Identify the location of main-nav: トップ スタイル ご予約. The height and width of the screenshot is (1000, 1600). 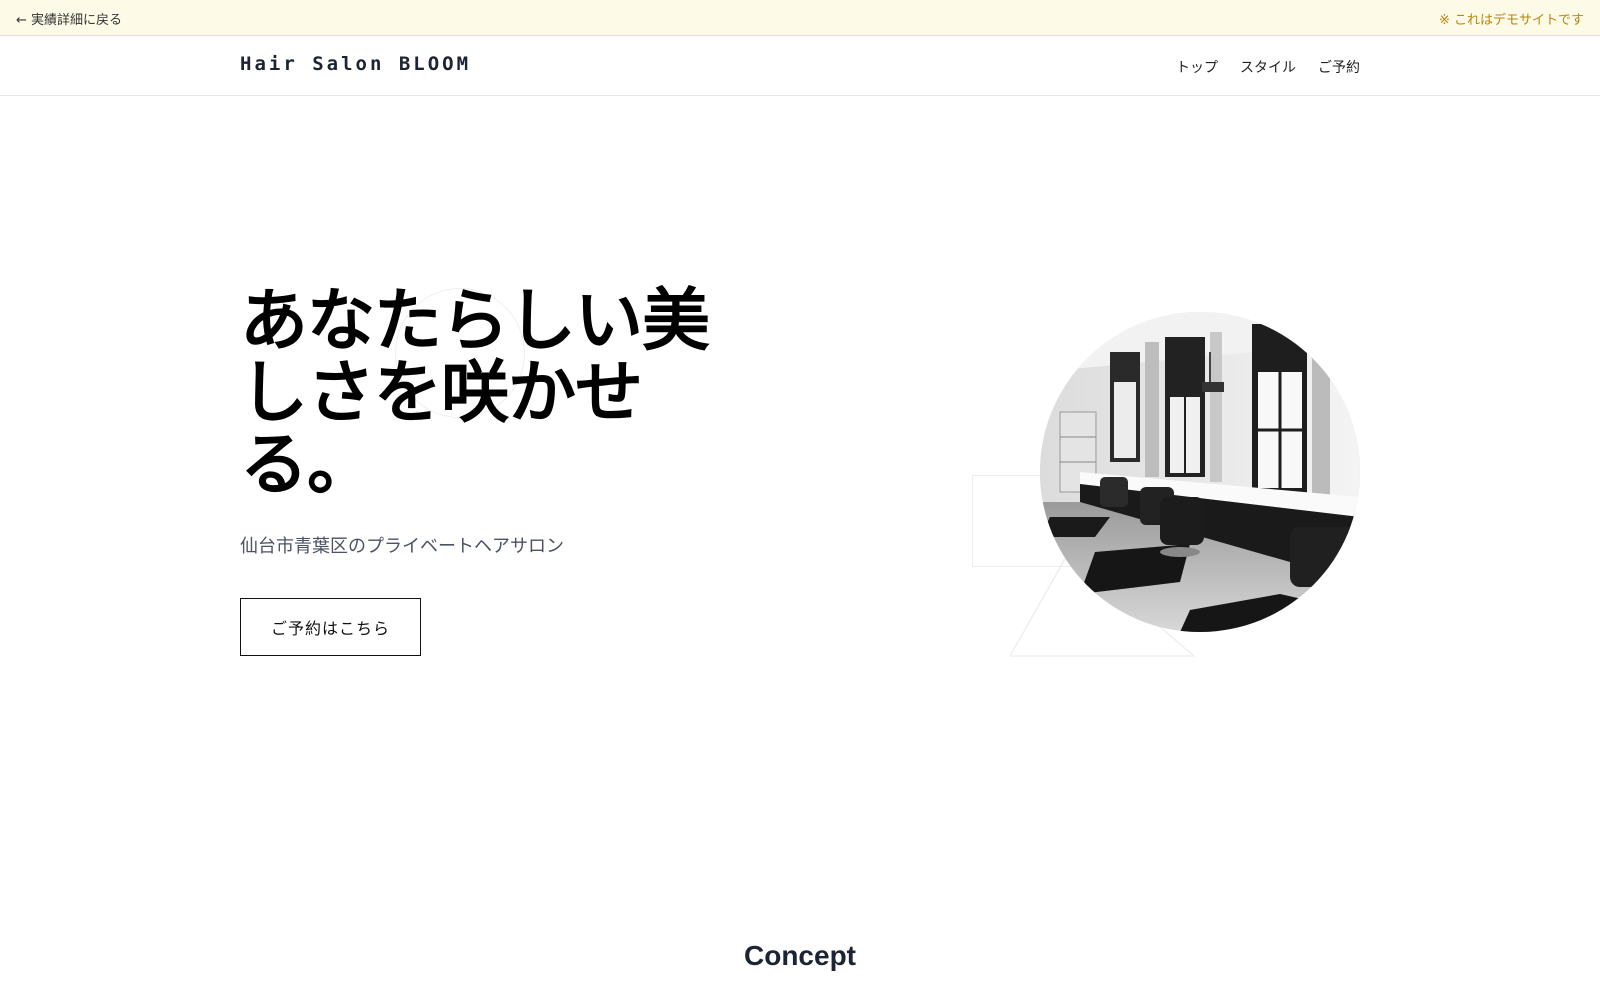
(1268, 67).